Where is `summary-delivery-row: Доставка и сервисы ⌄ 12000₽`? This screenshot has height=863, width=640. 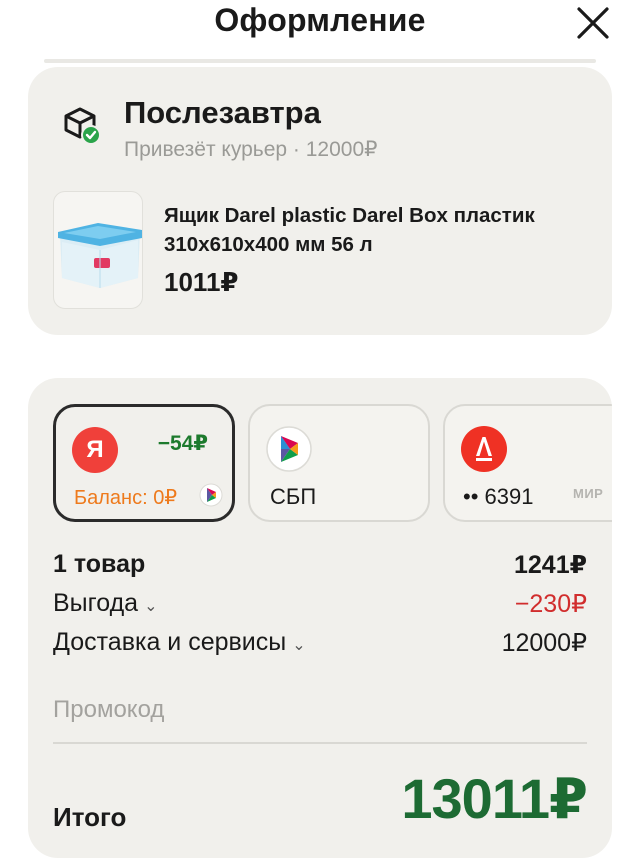
summary-delivery-row: Доставка и сервисы ⌄ 12000₽ is located at coordinates (320, 645).